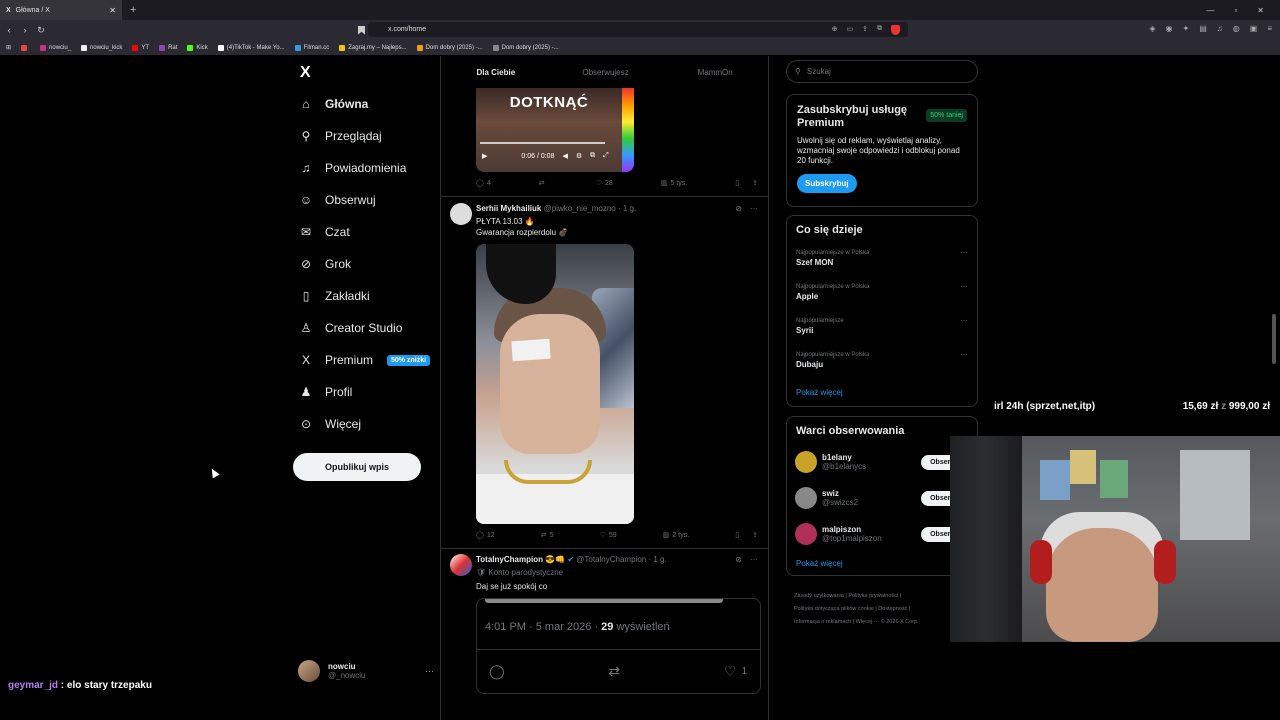 This screenshot has height=720, width=1280. What do you see at coordinates (606, 72) in the screenshot?
I see `tab-following: Obserwujesz` at bounding box center [606, 72].